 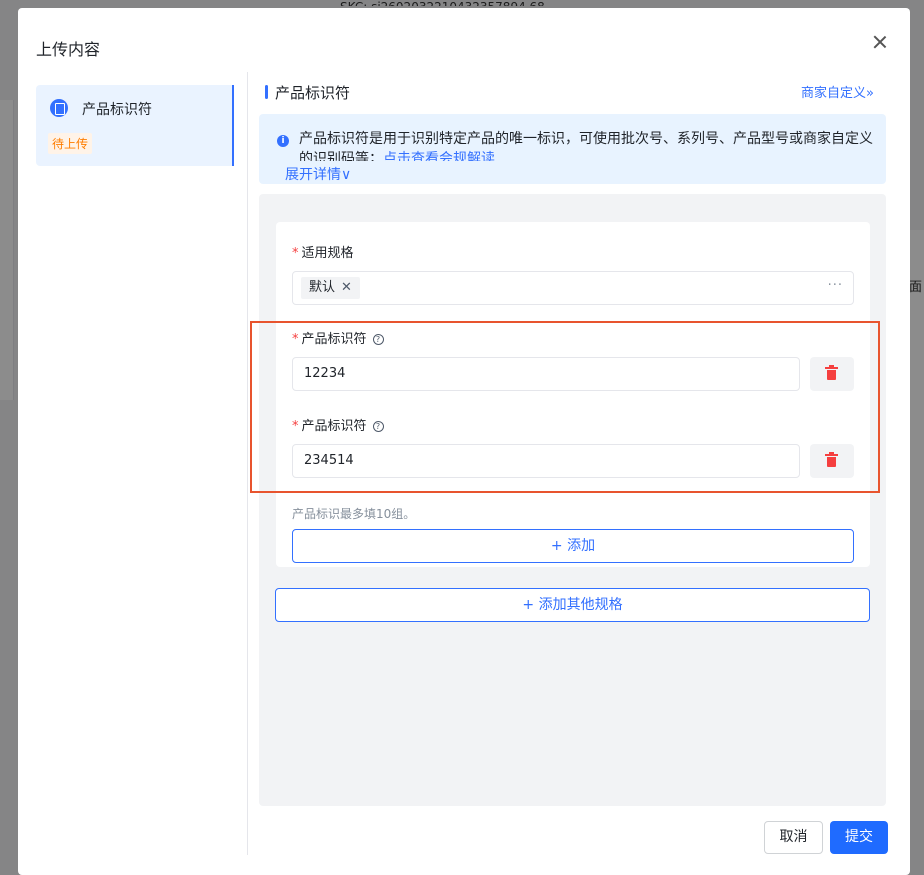 What do you see at coordinates (117, 110) in the screenshot?
I see `sidebar-item-label: 产品标识符` at bounding box center [117, 110].